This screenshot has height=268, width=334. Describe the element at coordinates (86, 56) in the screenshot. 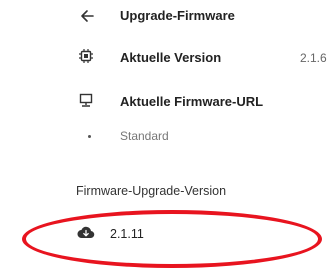

I see `chip-icon` at that location.